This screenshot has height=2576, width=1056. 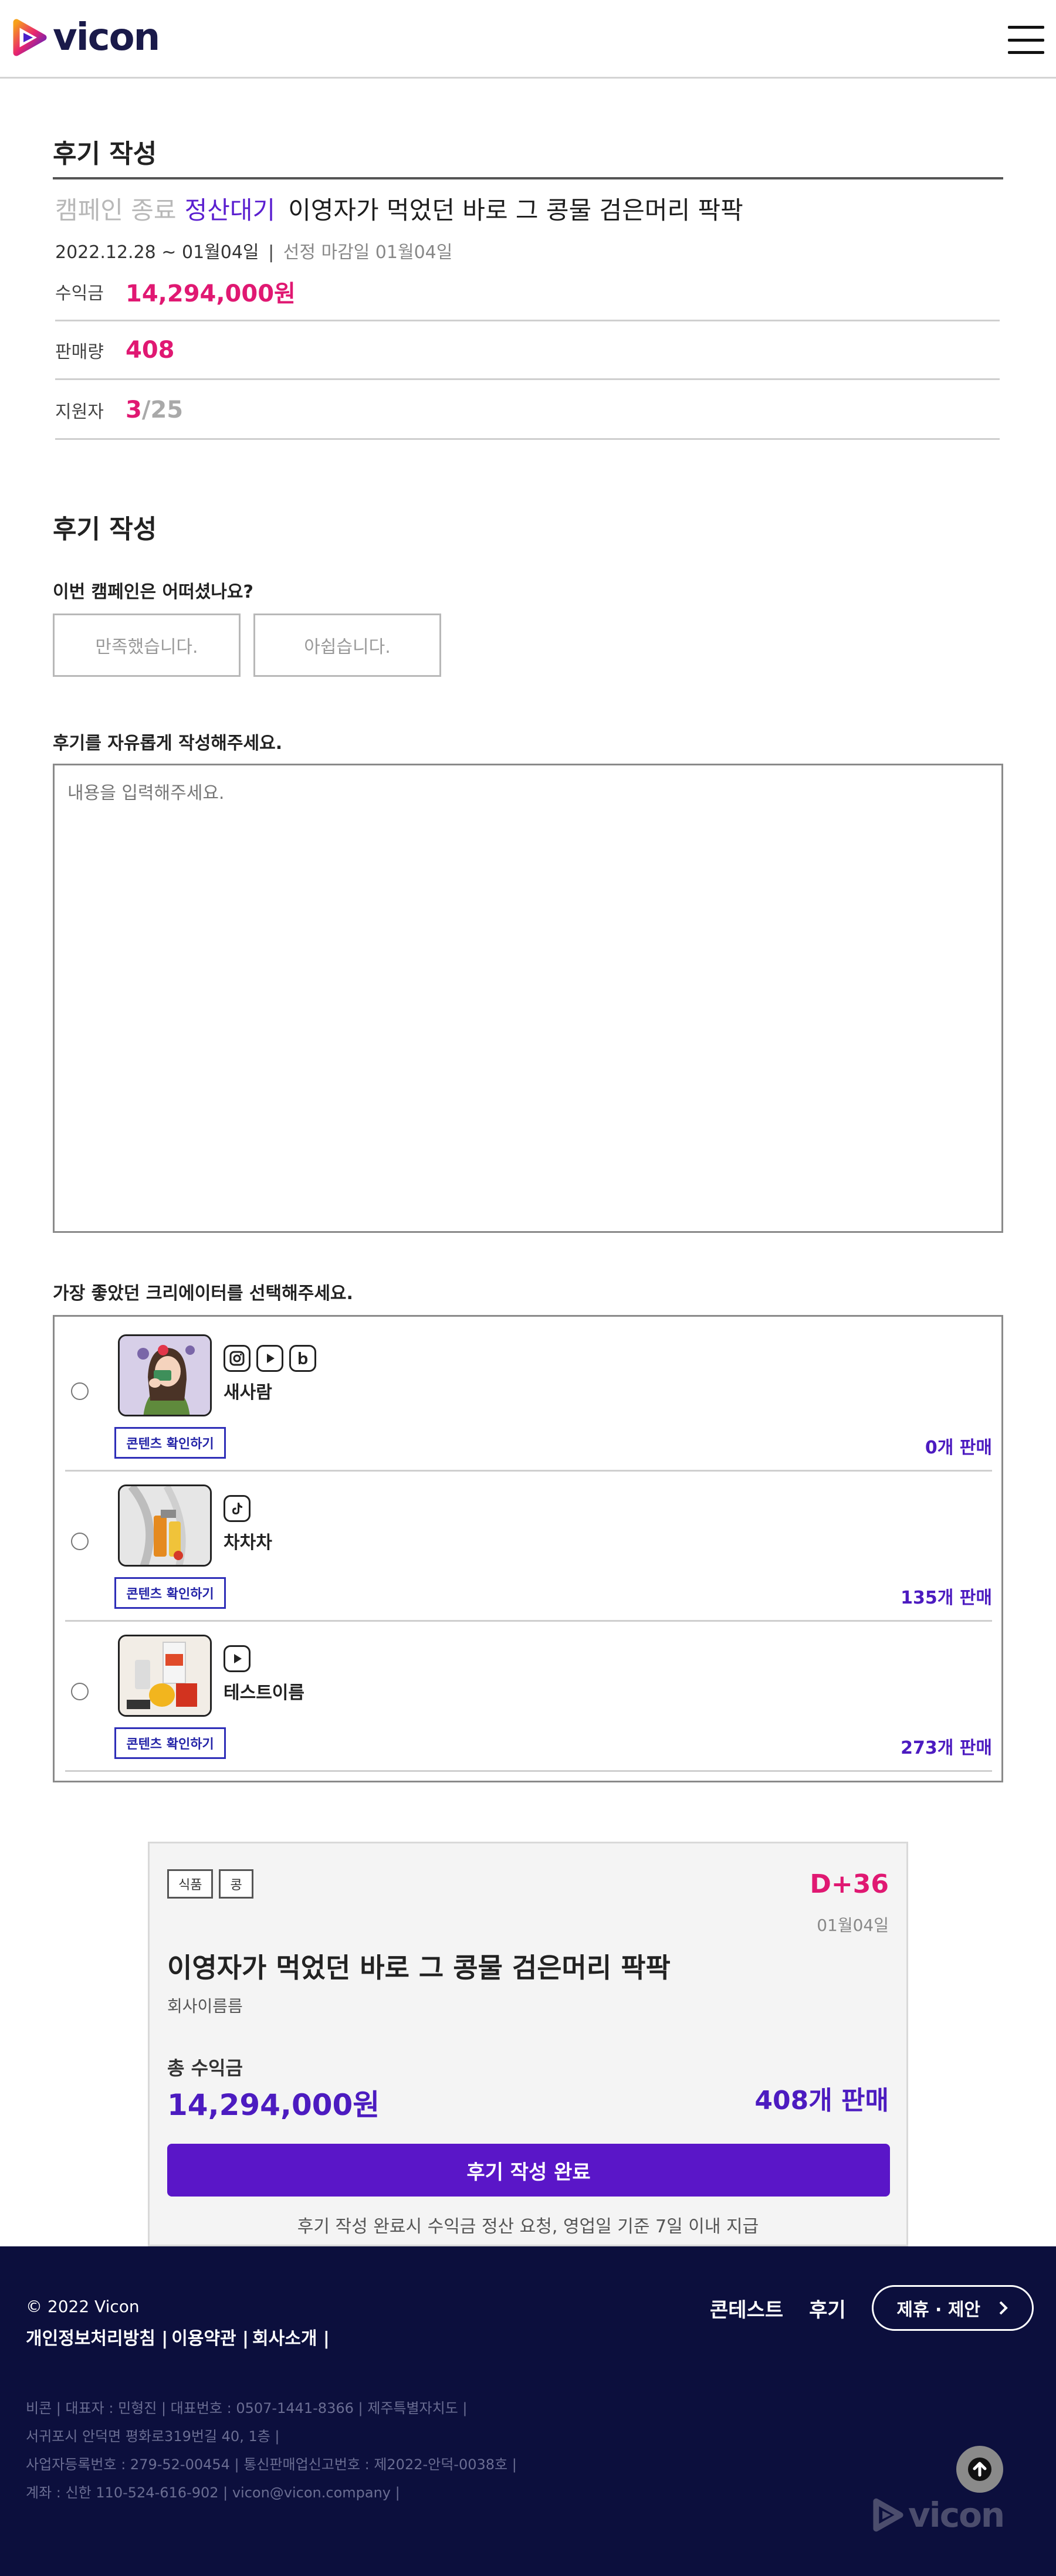 What do you see at coordinates (83, 2306) in the screenshot?
I see `copyright: © 2022 Vicon` at bounding box center [83, 2306].